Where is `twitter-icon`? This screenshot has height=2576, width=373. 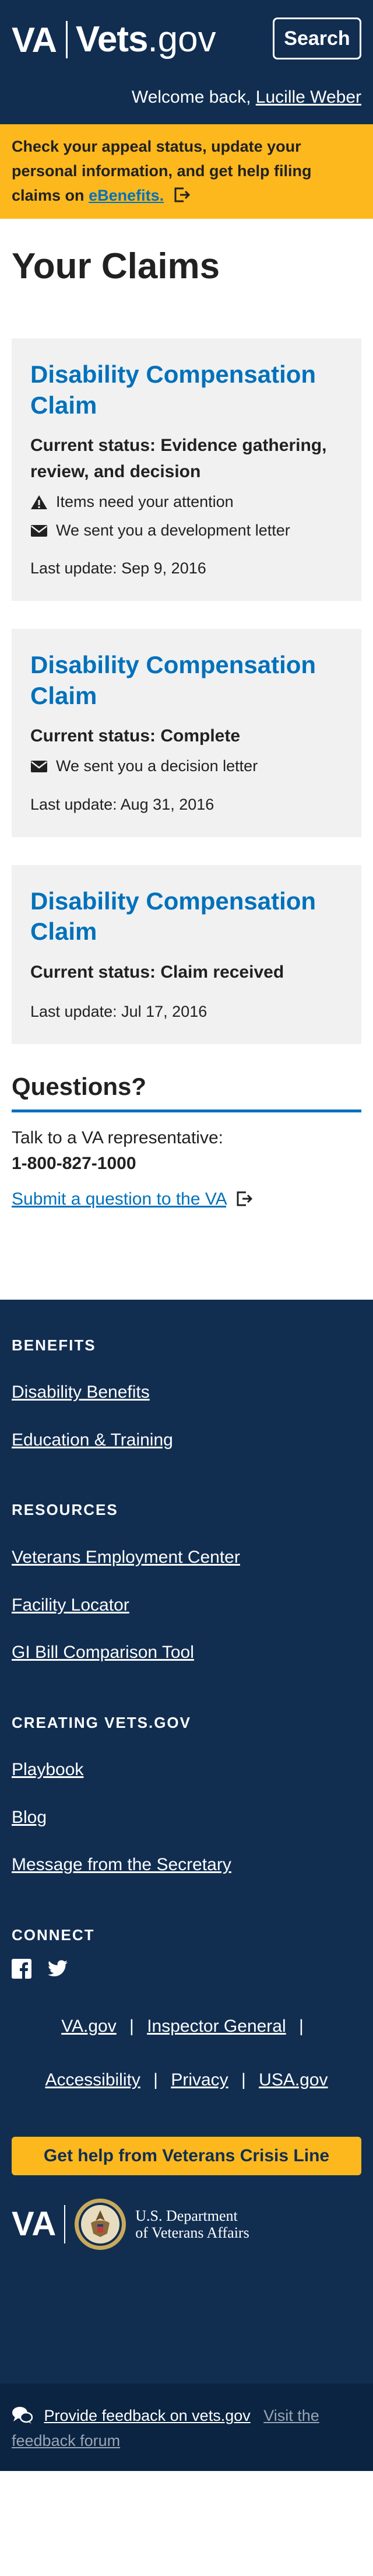 twitter-icon is located at coordinates (58, 1969).